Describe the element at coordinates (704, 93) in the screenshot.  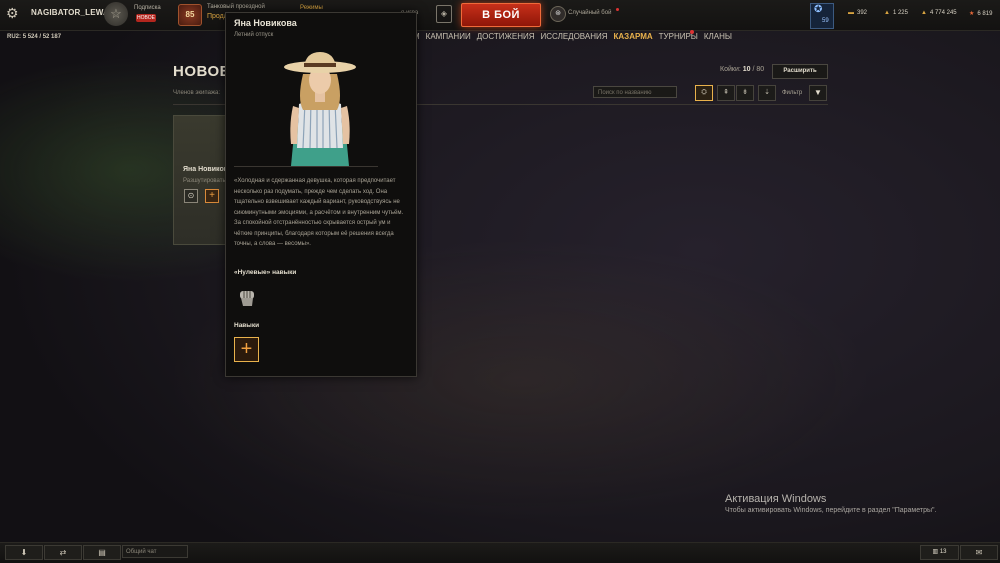
I see `filter-all-crew-button: ⛭` at that location.